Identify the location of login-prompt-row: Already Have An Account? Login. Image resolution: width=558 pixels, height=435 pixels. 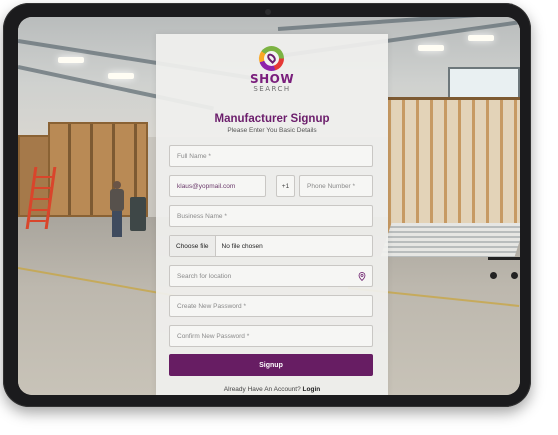
(272, 389).